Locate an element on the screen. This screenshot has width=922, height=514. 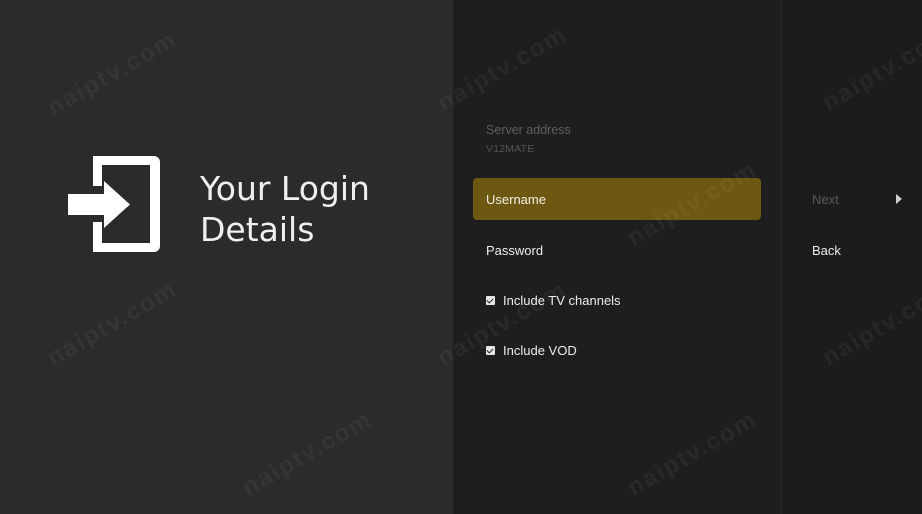
next-label: Next is located at coordinates (825, 199).